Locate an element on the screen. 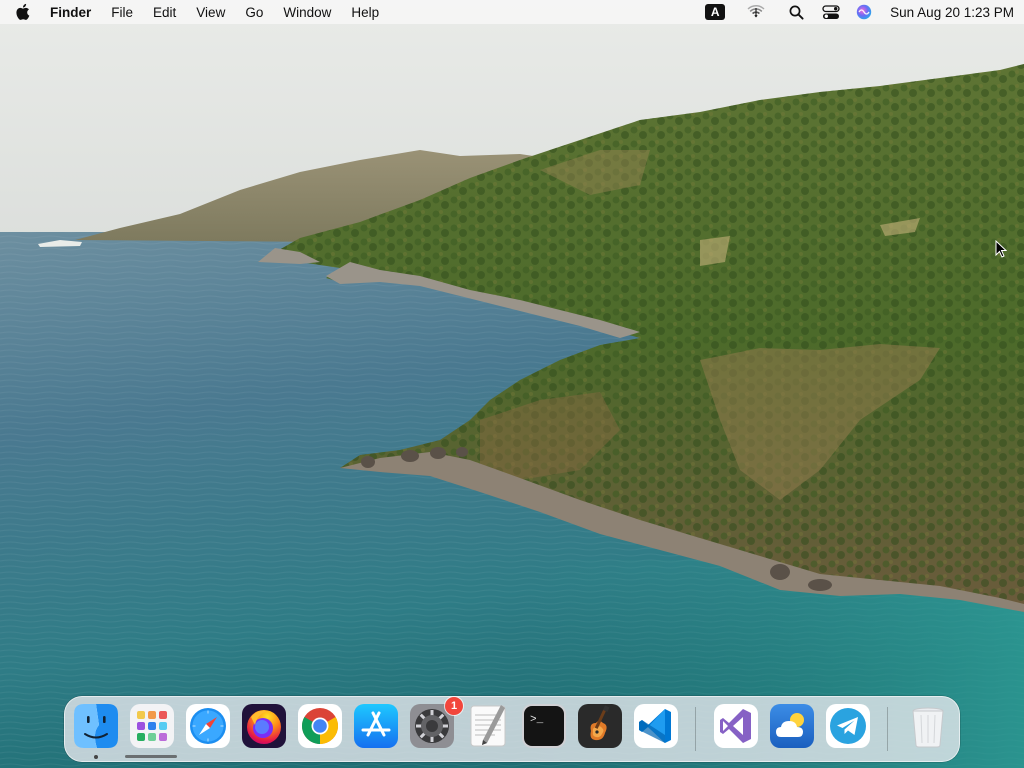 The image size is (1024, 768). weather-icon is located at coordinates (792, 726).